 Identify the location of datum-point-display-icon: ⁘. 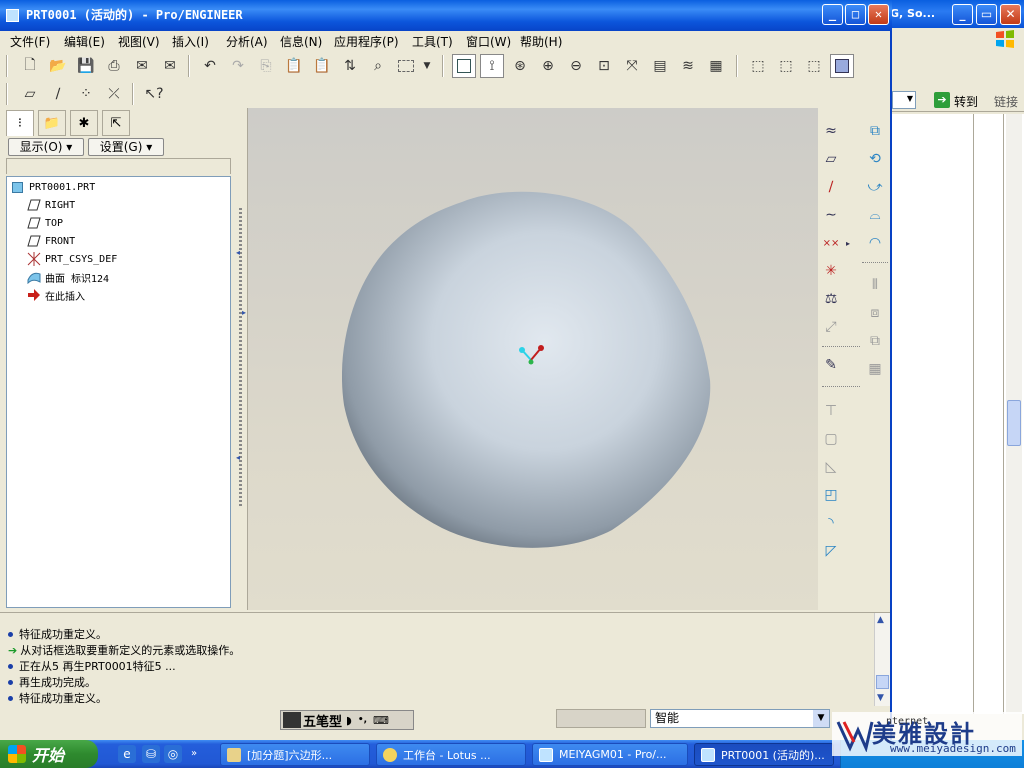
(86, 94).